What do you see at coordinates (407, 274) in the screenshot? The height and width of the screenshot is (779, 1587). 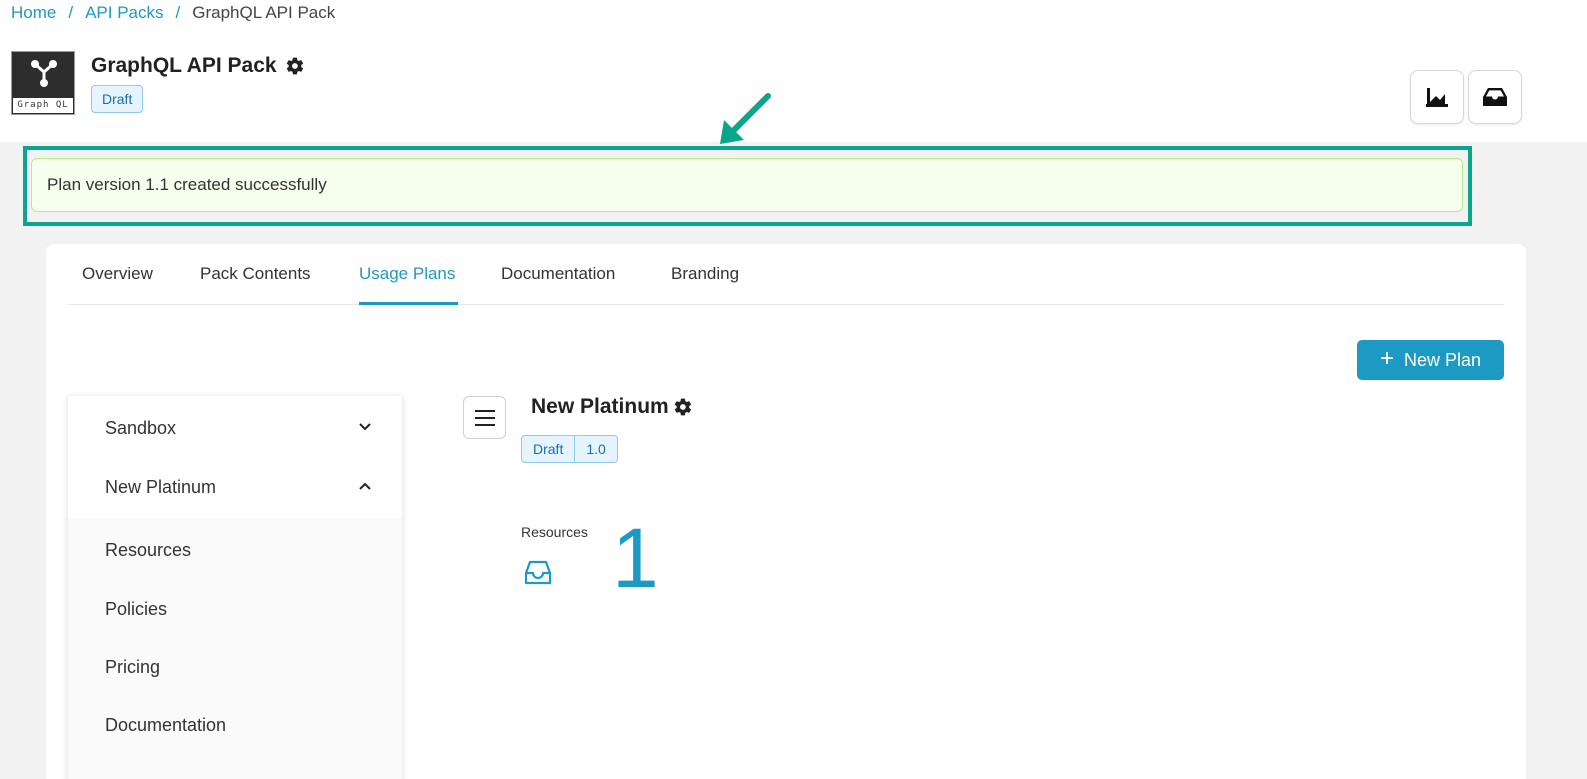 I see `tab-usage-plans: Usage Plans` at bounding box center [407, 274].